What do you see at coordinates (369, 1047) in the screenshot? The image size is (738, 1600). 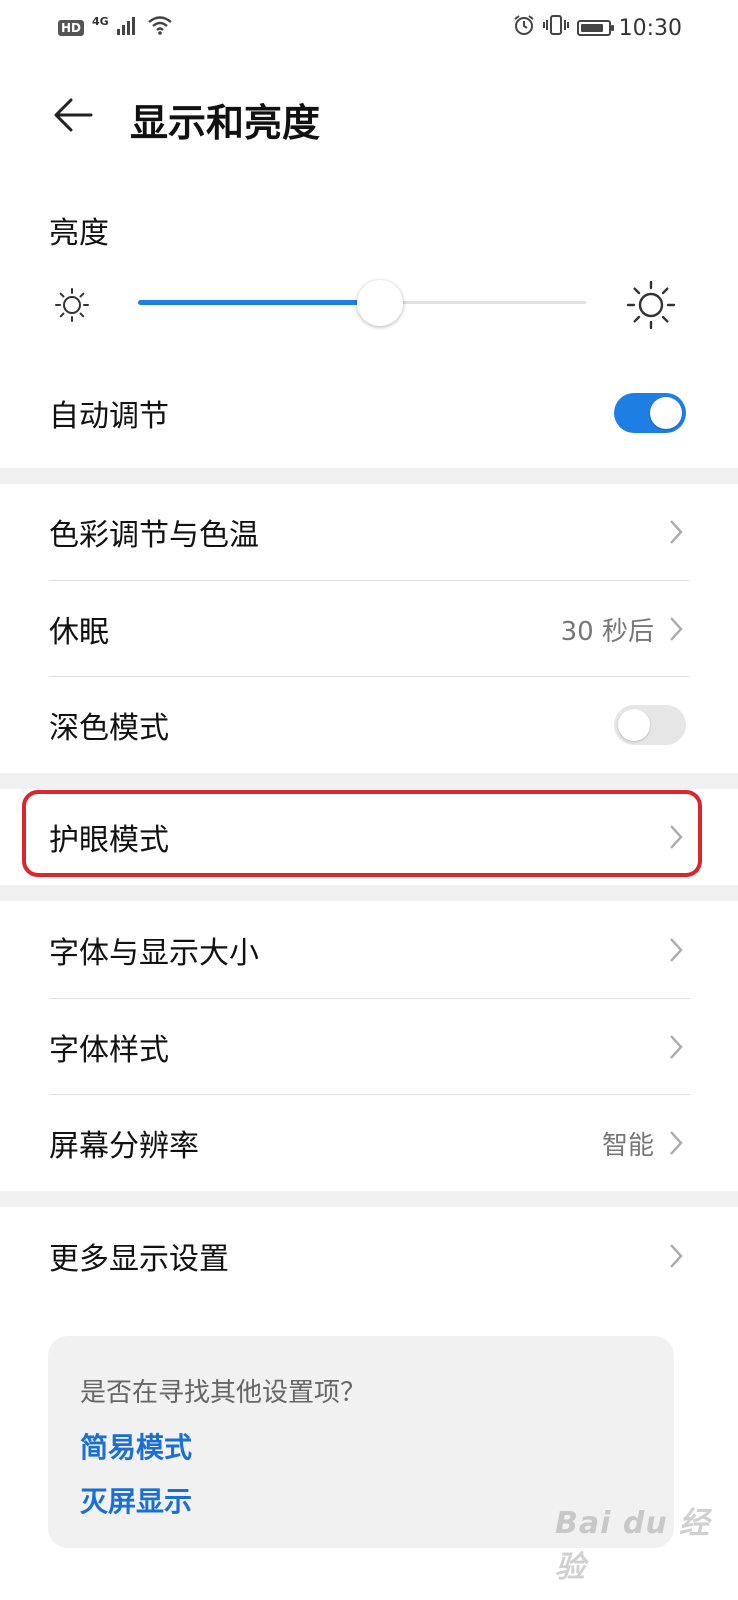 I see `font-style-row: 字体样式` at bounding box center [369, 1047].